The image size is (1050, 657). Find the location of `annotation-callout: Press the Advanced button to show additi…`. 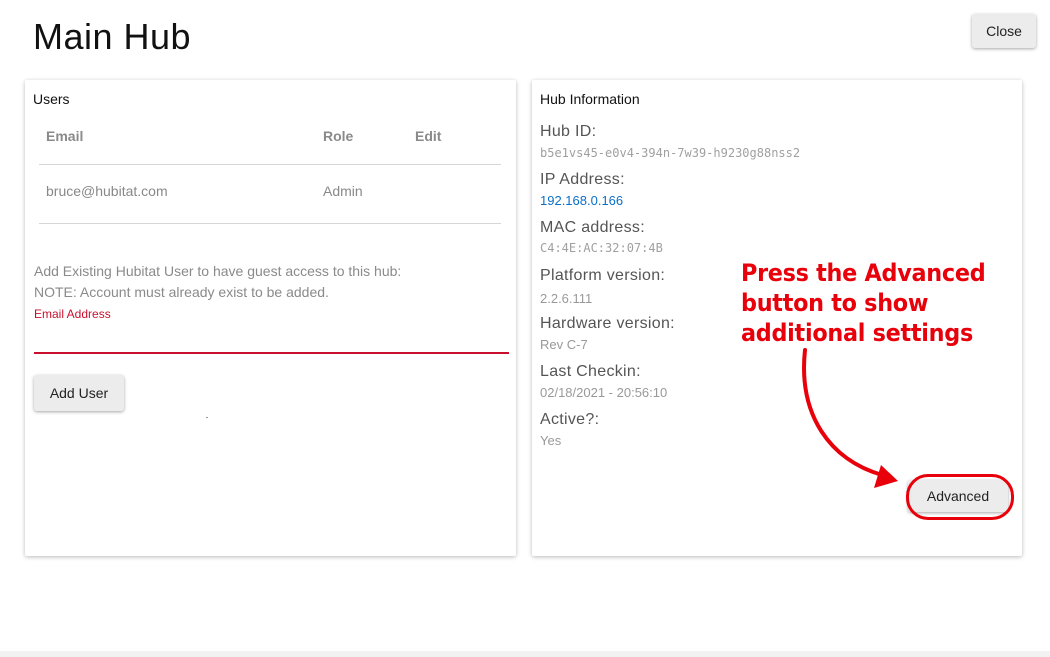

annotation-callout: Press the Advanced button to show additi… is located at coordinates (866, 303).